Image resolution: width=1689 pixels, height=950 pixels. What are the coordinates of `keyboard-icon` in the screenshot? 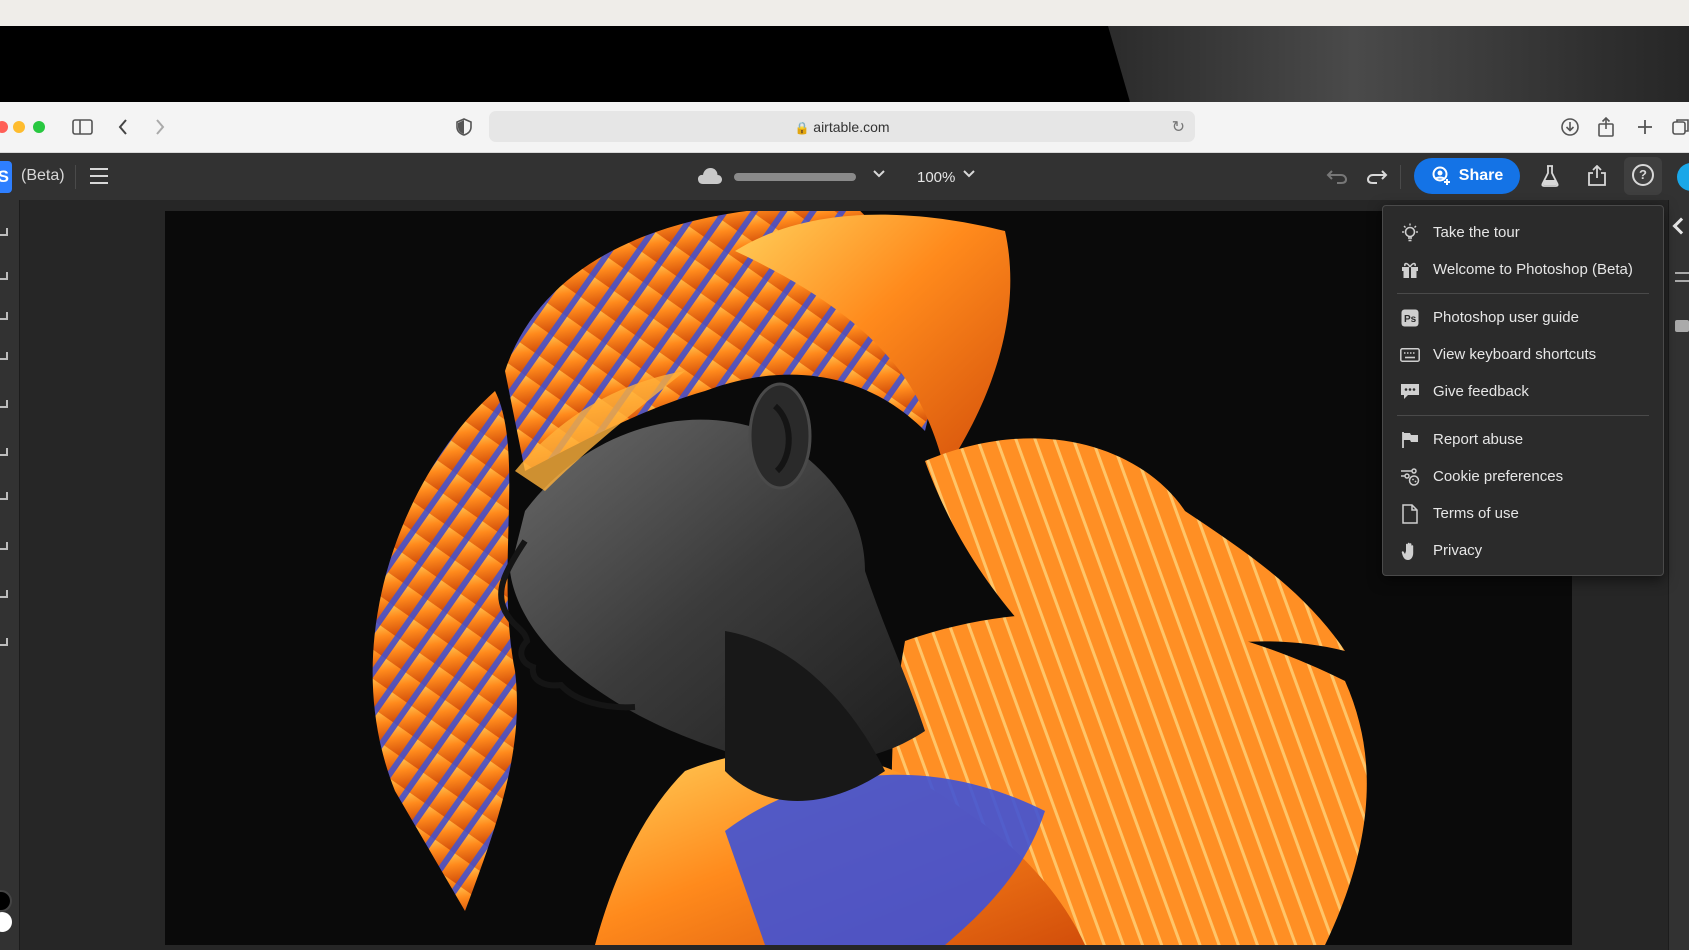 It's located at (1410, 355).